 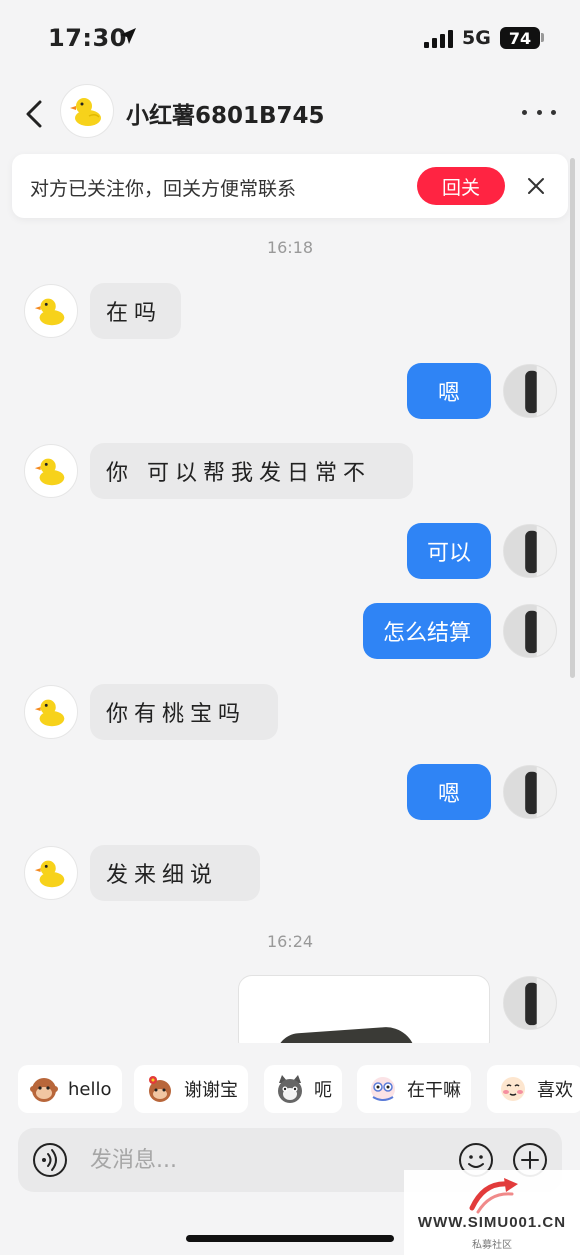 What do you see at coordinates (492, 1245) in the screenshot?
I see `watermark-subtitle: 私募社区` at bounding box center [492, 1245].